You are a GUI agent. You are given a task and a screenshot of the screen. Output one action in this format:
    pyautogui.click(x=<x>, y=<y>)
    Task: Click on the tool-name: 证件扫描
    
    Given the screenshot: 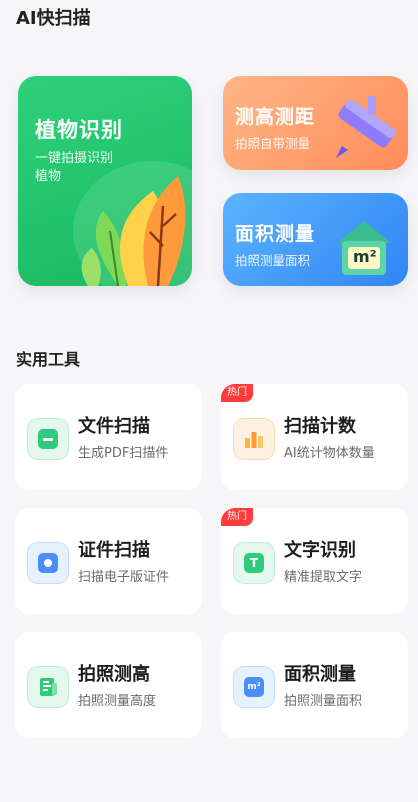 What is the action you would take?
    pyautogui.click(x=114, y=550)
    